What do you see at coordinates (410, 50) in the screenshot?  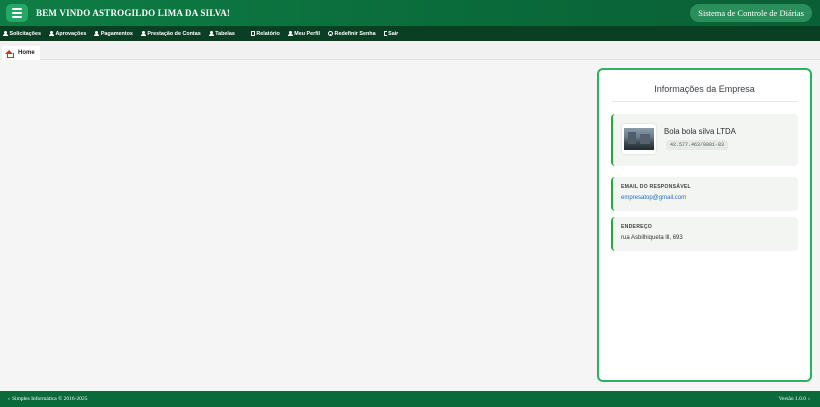 I see `tab-strip: Home` at bounding box center [410, 50].